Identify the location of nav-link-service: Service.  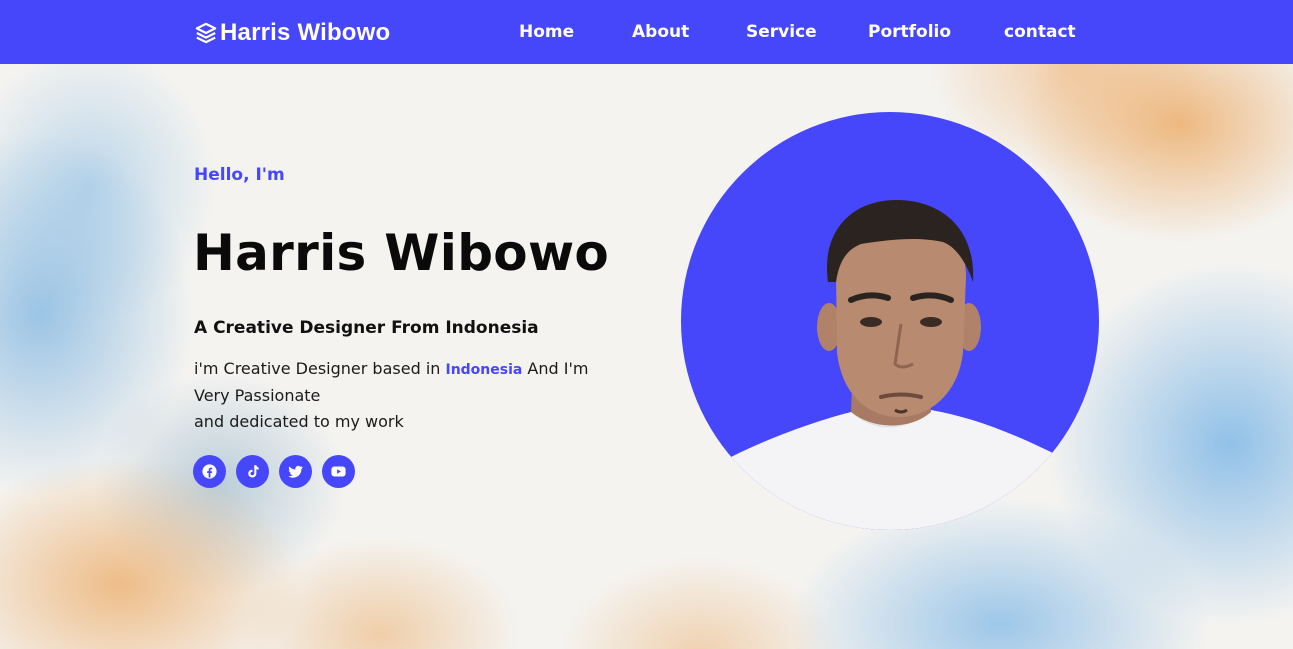
(781, 32).